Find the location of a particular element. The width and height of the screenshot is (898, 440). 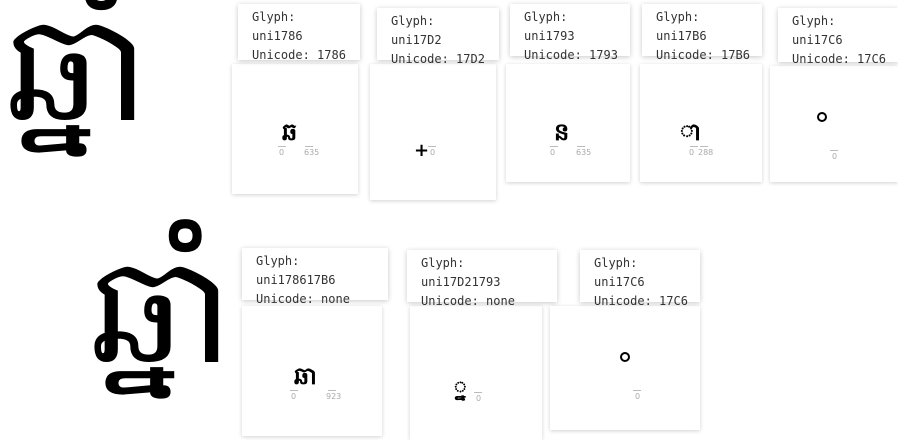

glyph-preview: ឆា is located at coordinates (305, 376).